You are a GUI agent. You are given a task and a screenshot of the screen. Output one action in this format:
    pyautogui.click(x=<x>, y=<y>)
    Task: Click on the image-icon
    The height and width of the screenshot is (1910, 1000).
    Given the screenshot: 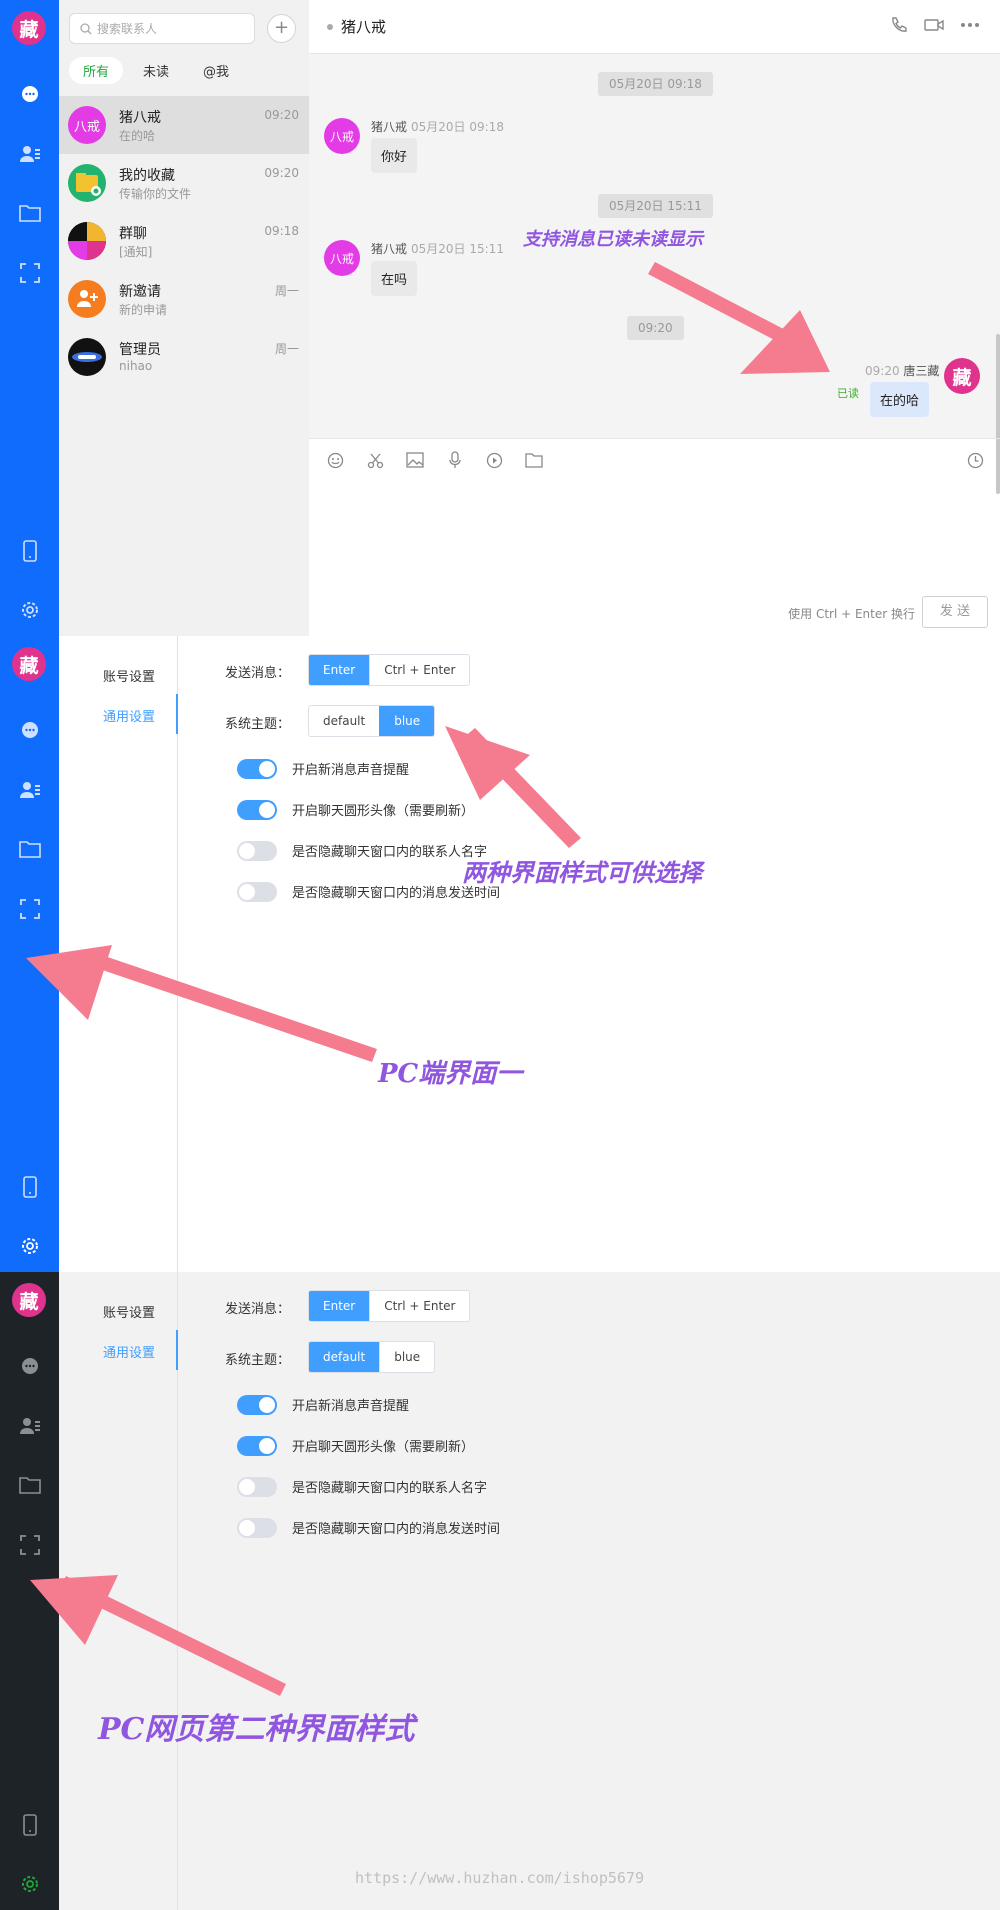 What is the action you would take?
    pyautogui.click(x=415, y=460)
    